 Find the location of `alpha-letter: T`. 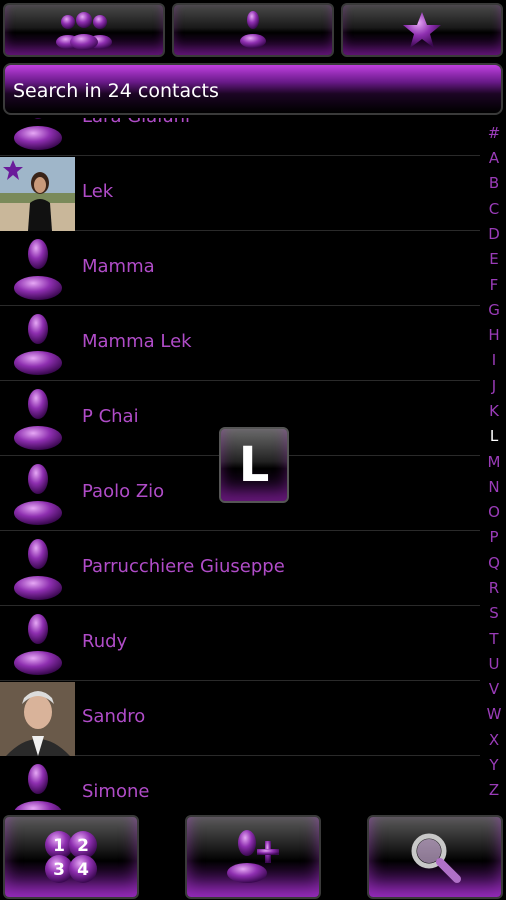

alpha-letter: T is located at coordinates (494, 639).